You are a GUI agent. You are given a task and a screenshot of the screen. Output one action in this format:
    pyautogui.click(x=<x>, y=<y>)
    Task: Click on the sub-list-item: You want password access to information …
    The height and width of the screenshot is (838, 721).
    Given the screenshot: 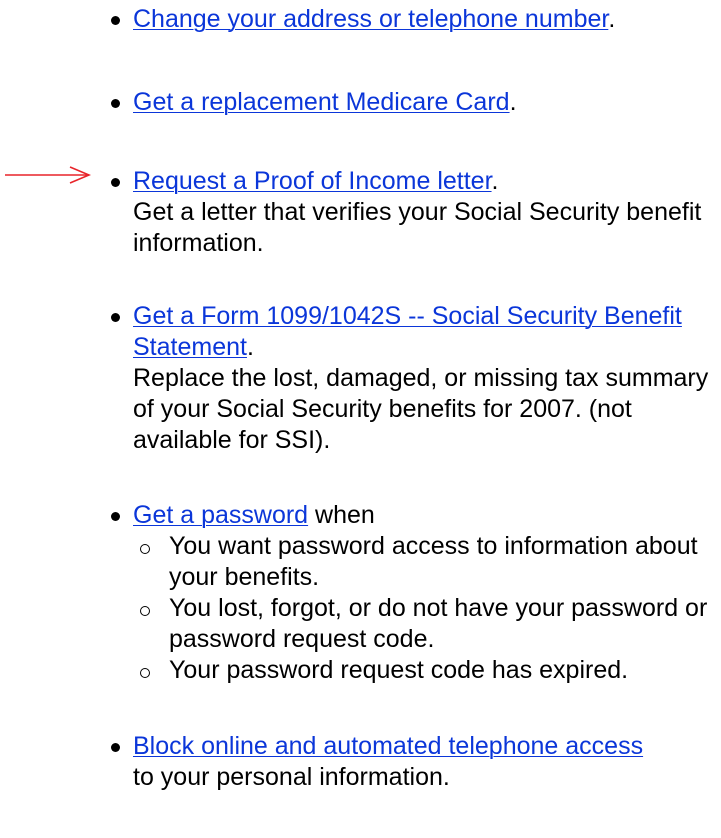 What is the action you would take?
    pyautogui.click(x=430, y=562)
    